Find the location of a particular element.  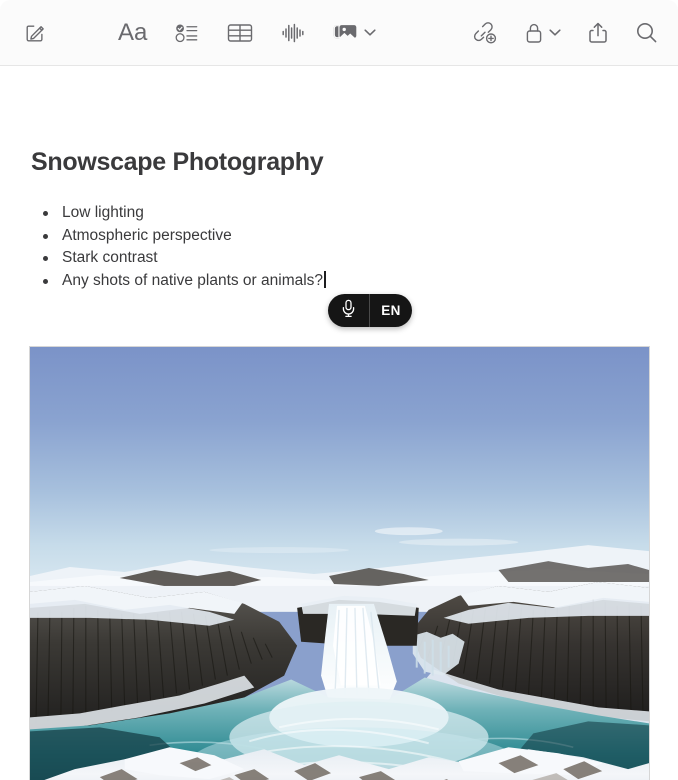

checklist-icon is located at coordinates (187, 33).